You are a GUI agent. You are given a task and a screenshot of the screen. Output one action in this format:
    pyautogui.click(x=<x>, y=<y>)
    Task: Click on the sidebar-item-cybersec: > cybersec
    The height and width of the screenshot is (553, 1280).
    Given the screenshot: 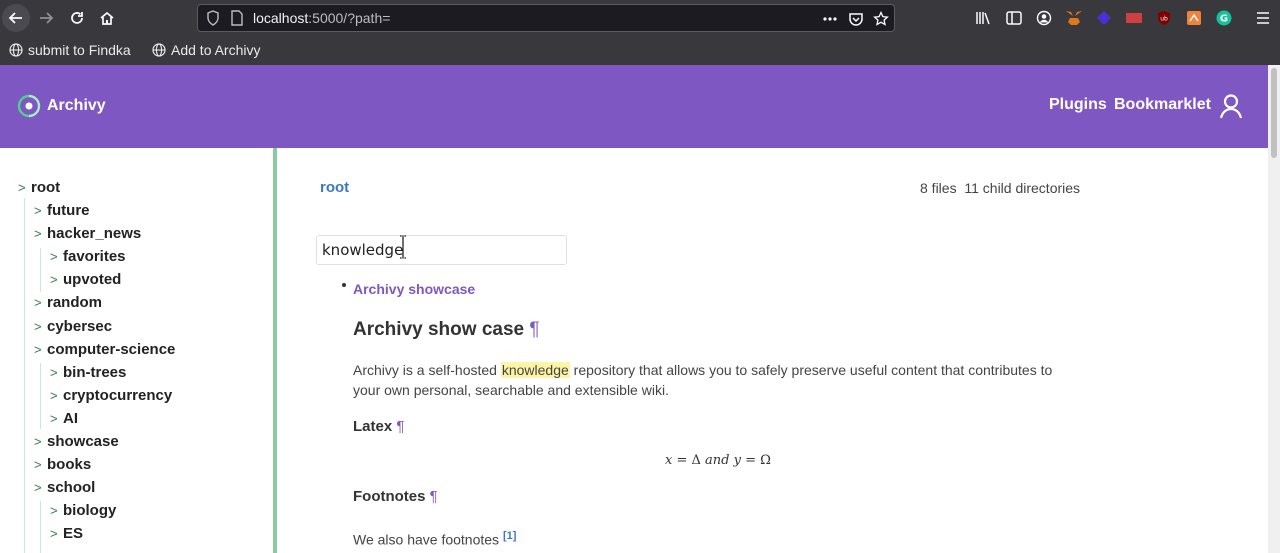 What is the action you would take?
    pyautogui.click(x=73, y=326)
    